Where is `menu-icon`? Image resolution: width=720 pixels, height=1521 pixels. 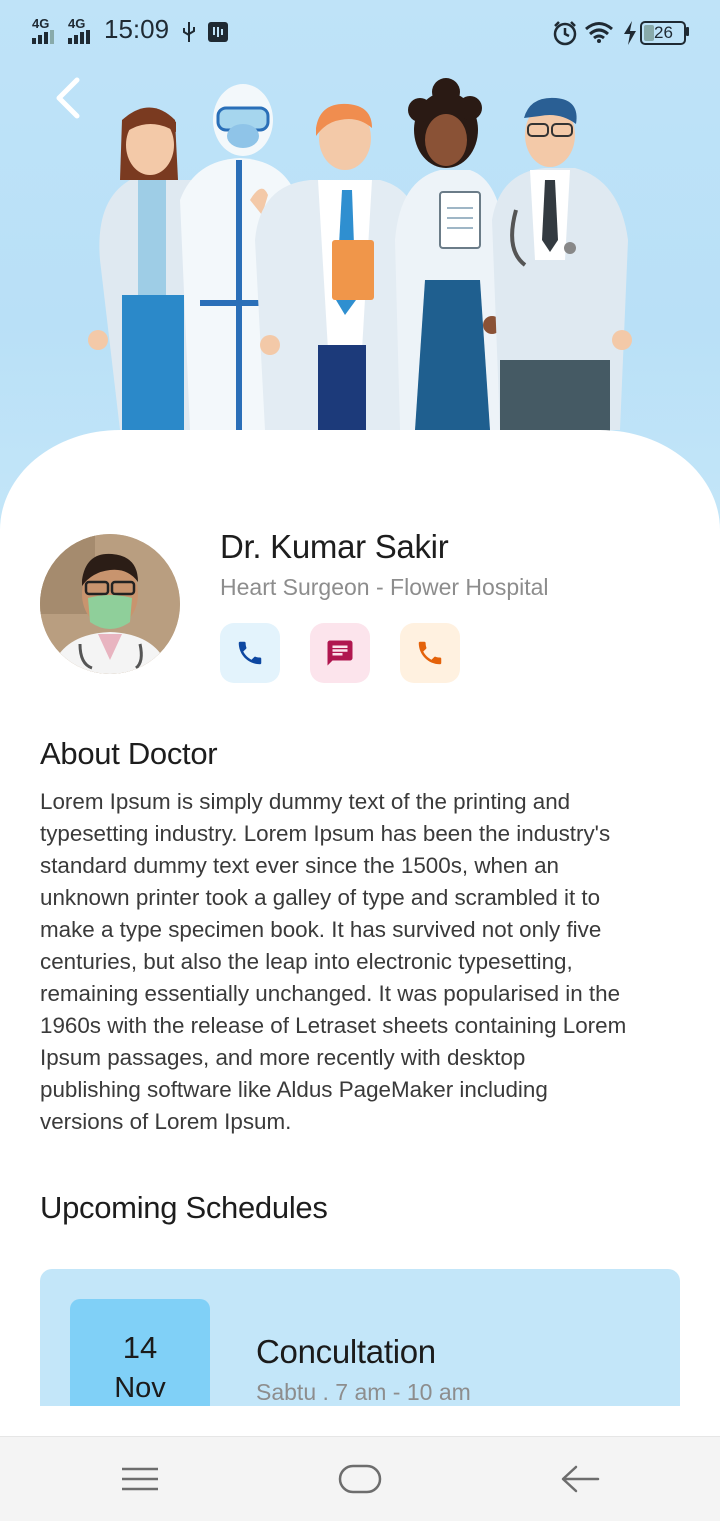 menu-icon is located at coordinates (140, 1479).